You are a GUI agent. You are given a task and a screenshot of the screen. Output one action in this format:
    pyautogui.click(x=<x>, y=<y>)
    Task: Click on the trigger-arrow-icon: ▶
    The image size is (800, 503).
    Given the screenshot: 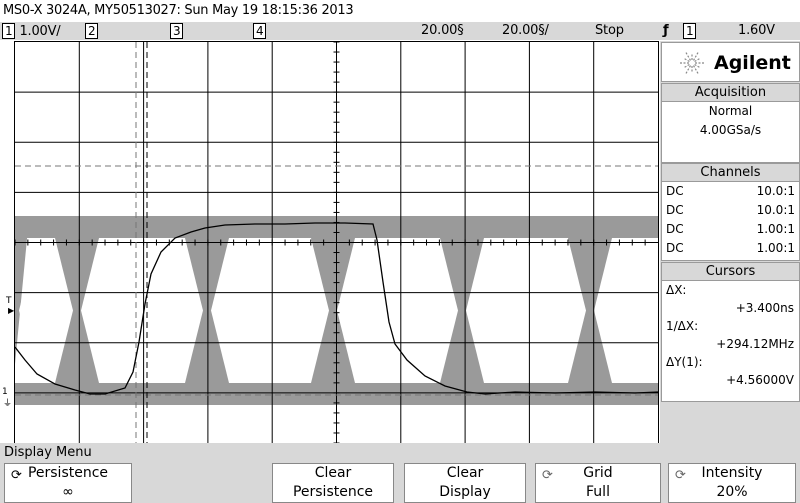 What is the action you would take?
    pyautogui.click(x=11, y=310)
    